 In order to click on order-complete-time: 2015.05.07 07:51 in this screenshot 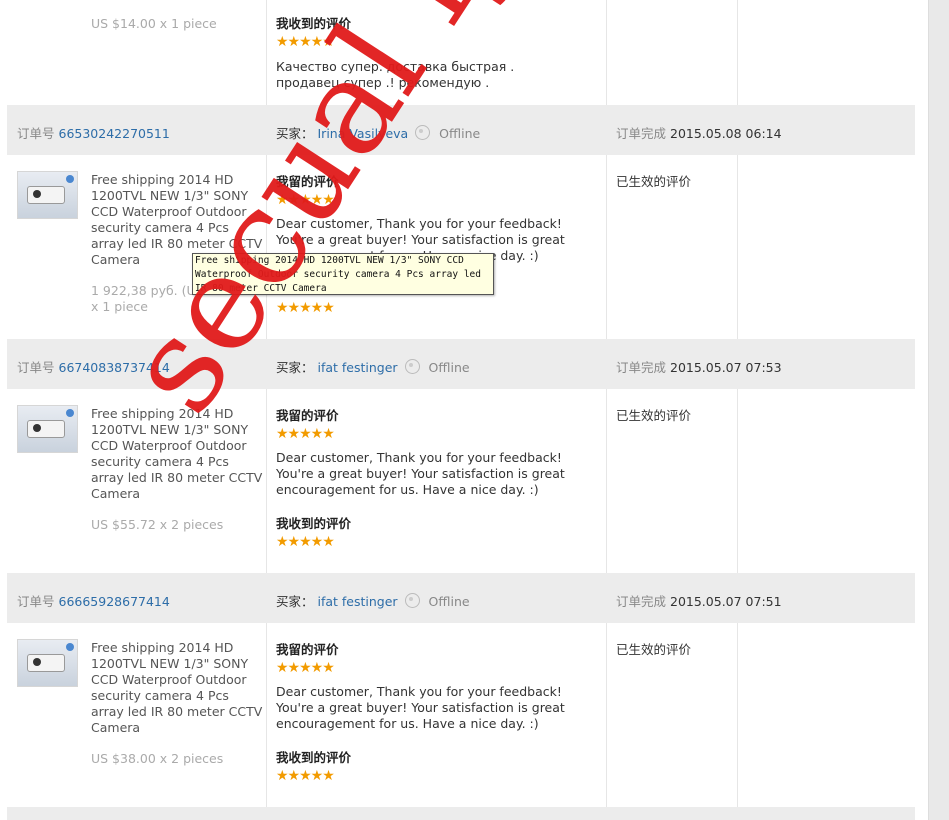, I will do `click(726, 601)`.